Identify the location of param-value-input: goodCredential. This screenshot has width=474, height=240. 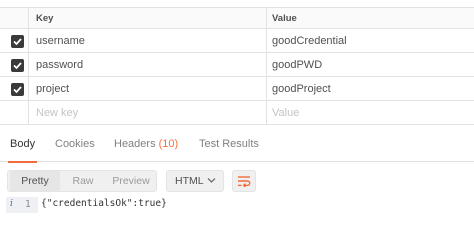
(370, 40).